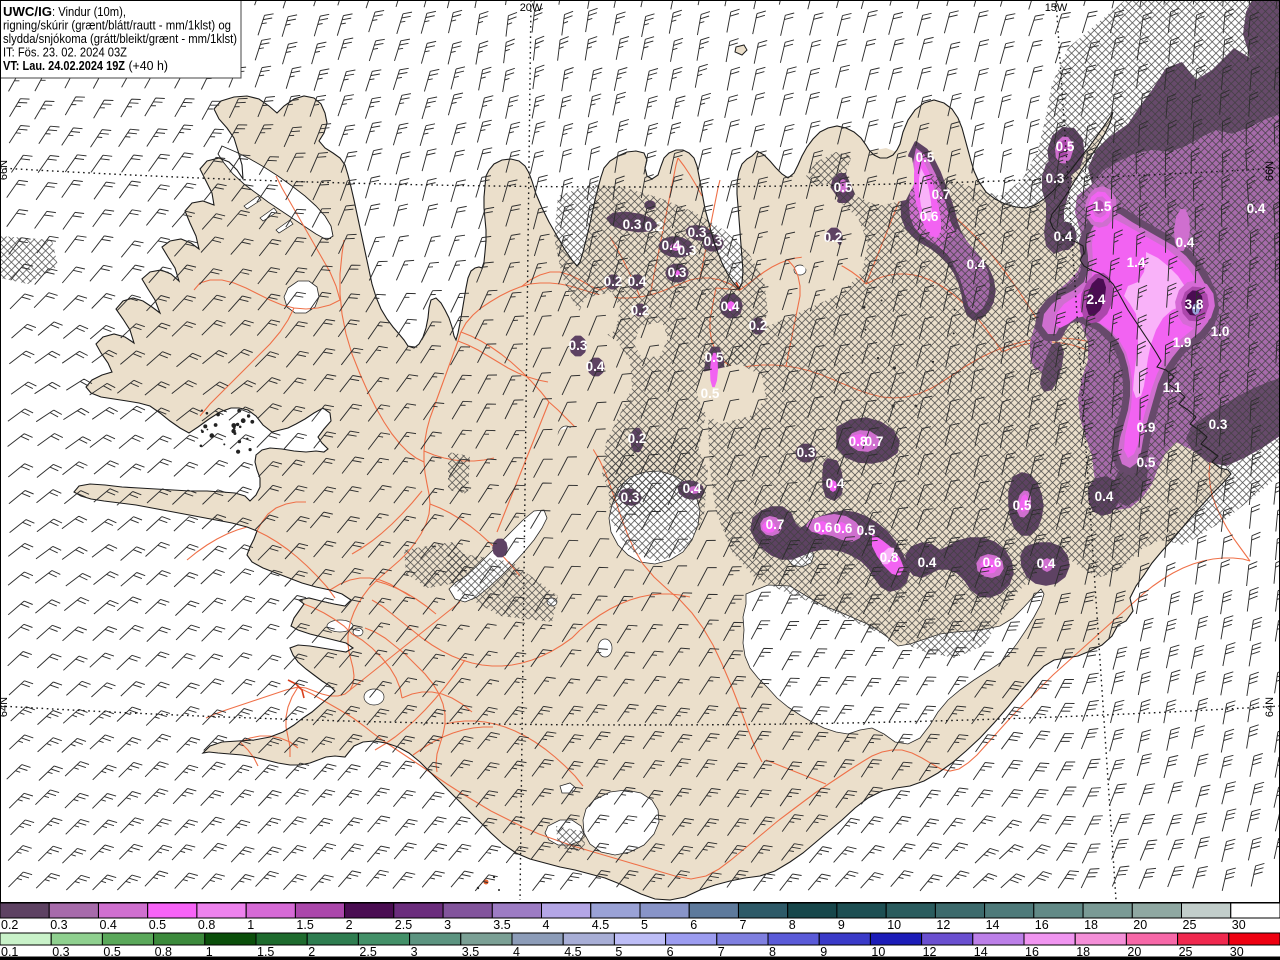  What do you see at coordinates (1136, 262) in the screenshot?
I see `svg-text: 1.4` at bounding box center [1136, 262].